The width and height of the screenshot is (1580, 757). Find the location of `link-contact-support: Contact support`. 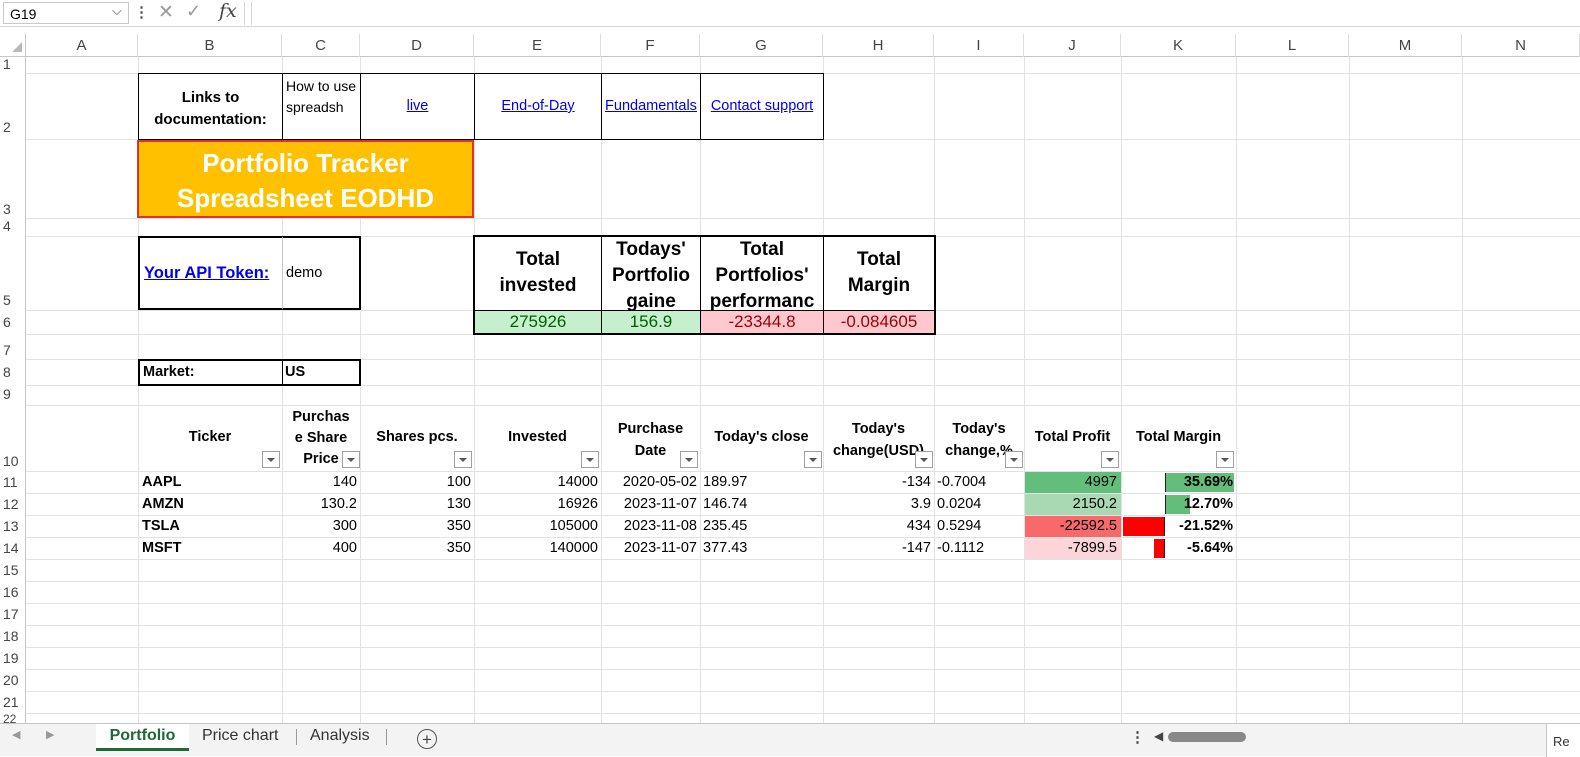

link-contact-support: Contact support is located at coordinates (762, 106).